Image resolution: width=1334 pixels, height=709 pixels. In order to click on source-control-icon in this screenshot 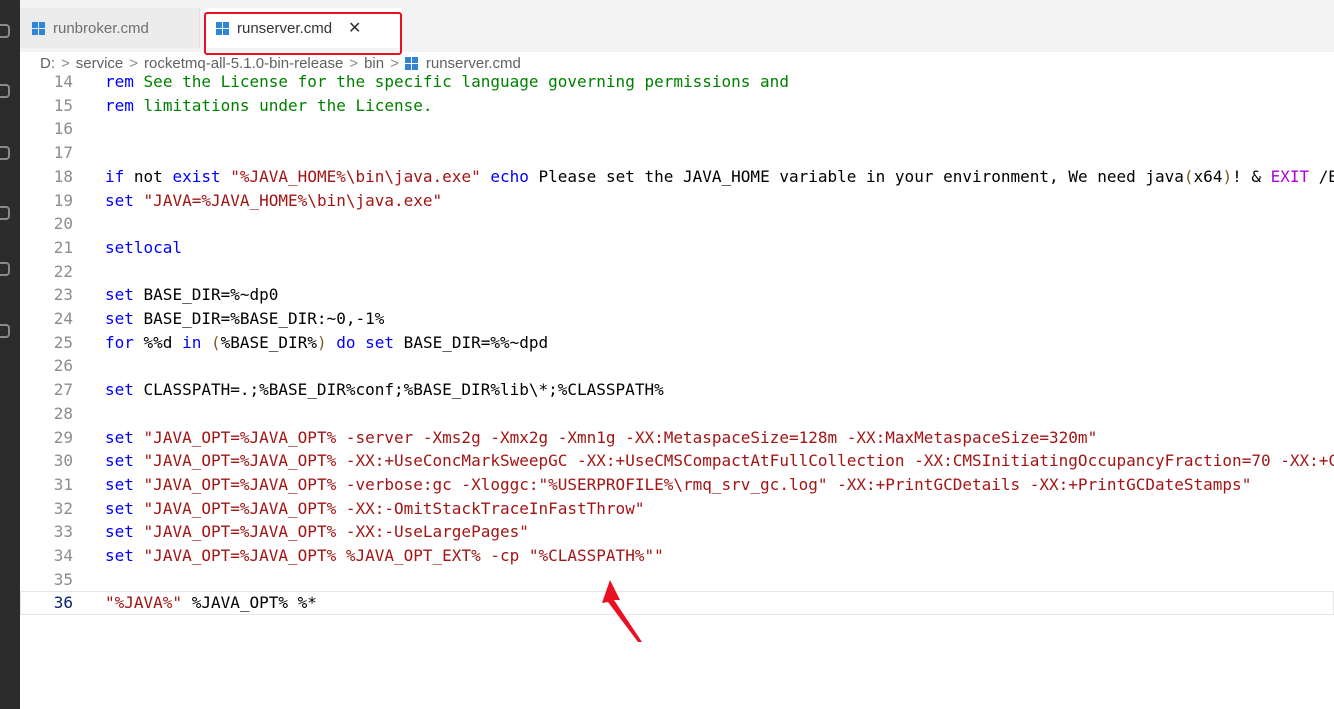, I will do `click(5, 153)`.